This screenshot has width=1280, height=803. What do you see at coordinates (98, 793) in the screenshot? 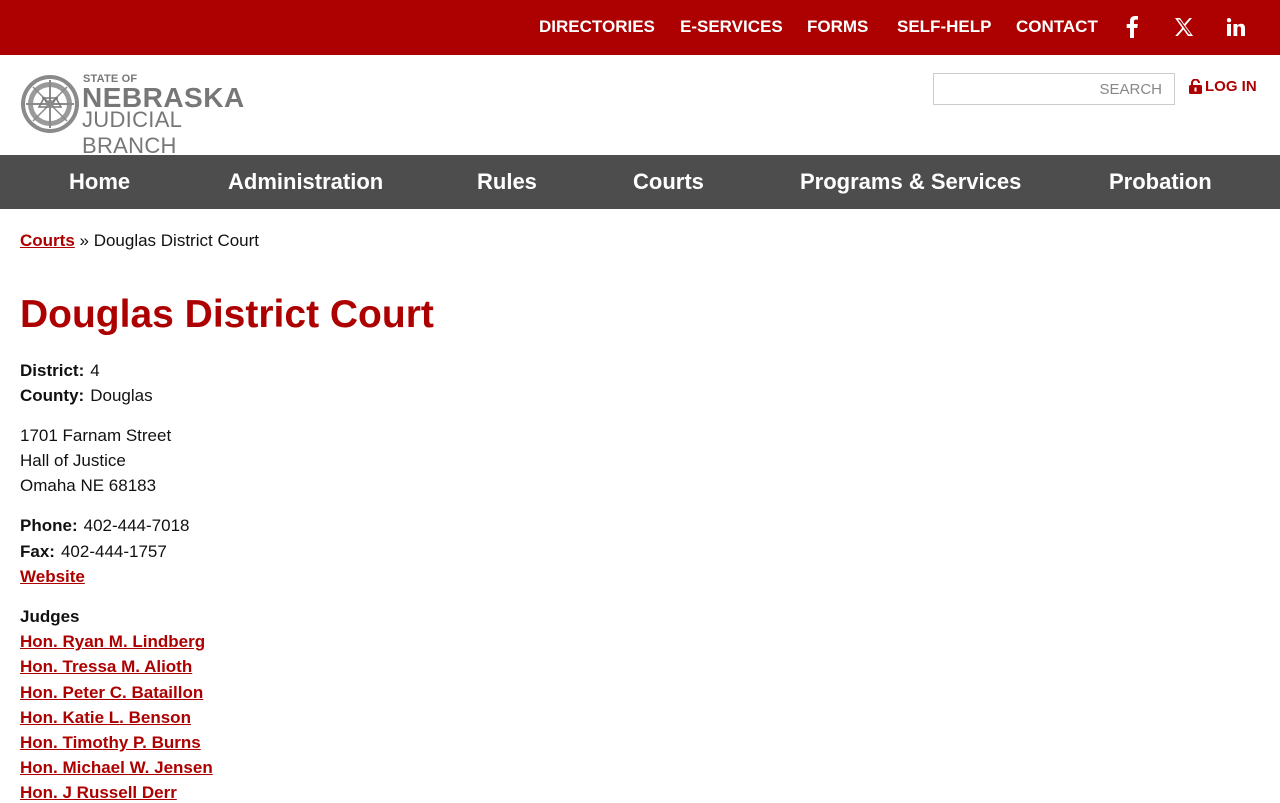
I see `judge-link: Hon. J Russell Derr` at bounding box center [98, 793].